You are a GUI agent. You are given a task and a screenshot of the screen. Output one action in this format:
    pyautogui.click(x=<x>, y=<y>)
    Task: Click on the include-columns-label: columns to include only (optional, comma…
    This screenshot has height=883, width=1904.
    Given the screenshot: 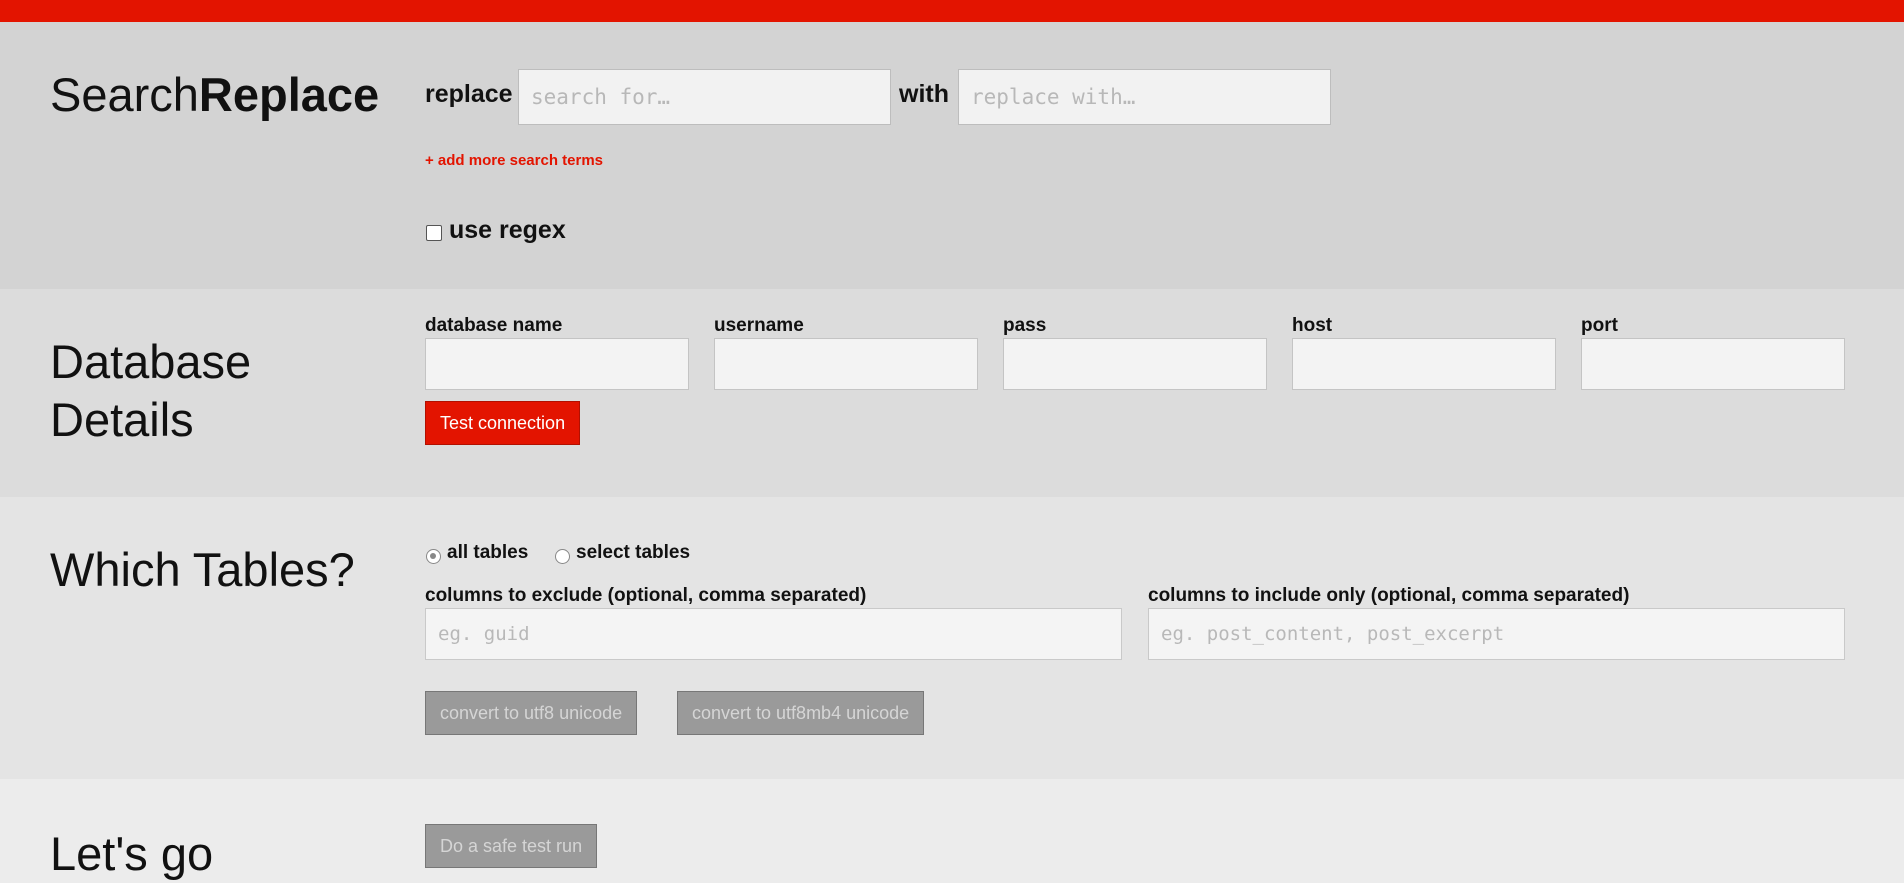 What is the action you would take?
    pyautogui.click(x=1389, y=595)
    